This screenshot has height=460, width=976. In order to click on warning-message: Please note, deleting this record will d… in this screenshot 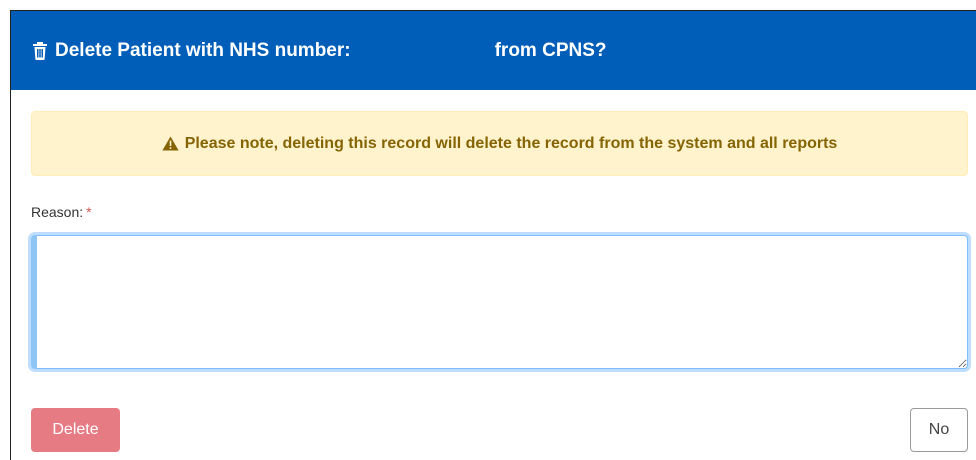, I will do `click(511, 143)`.